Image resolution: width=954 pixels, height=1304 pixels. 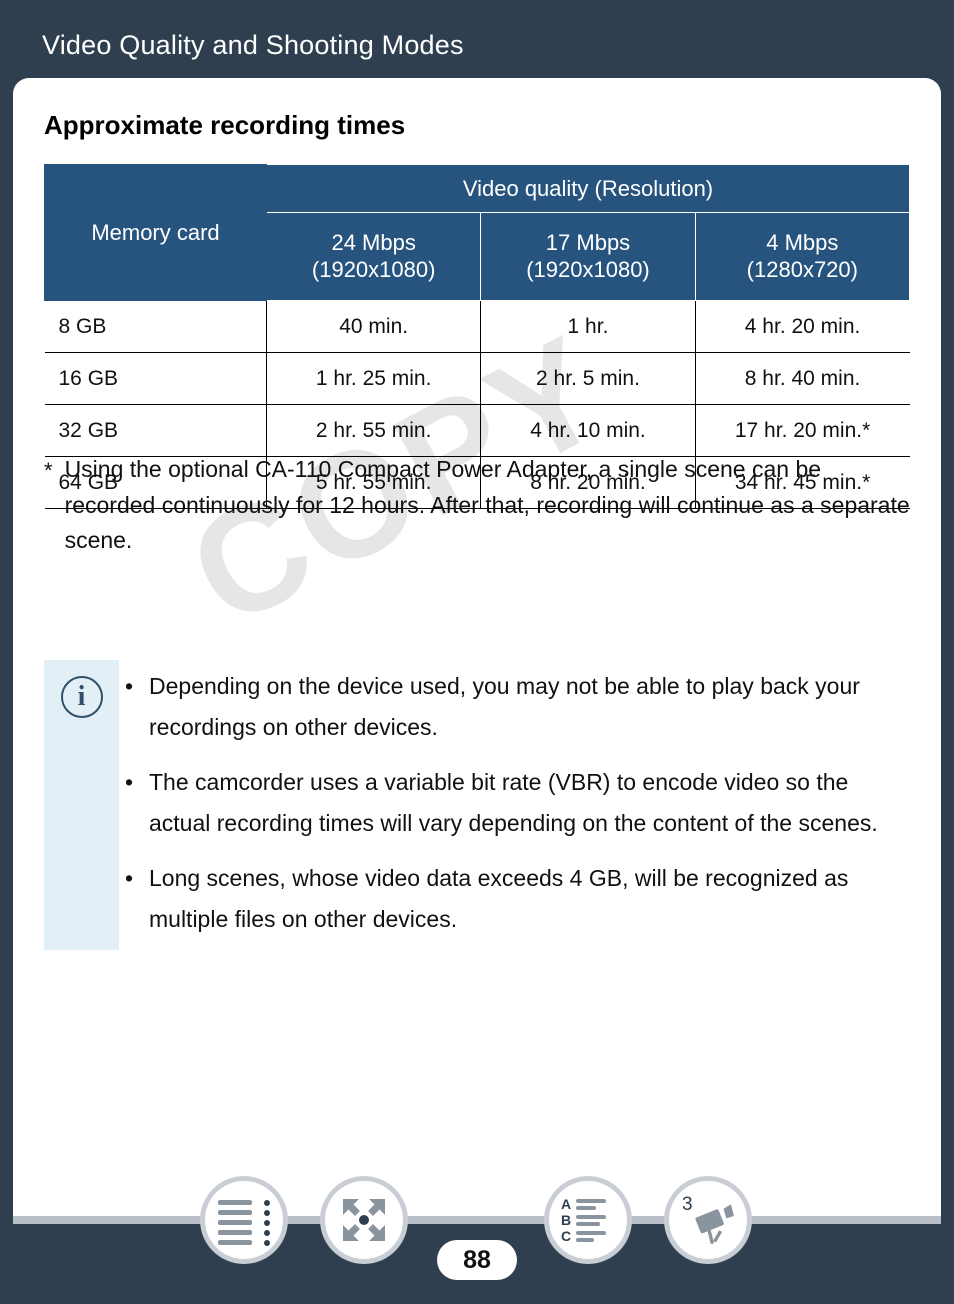 What do you see at coordinates (588, 430) in the screenshot?
I see `cell-32gb-17mbps: 4 hr. 10 min.` at bounding box center [588, 430].